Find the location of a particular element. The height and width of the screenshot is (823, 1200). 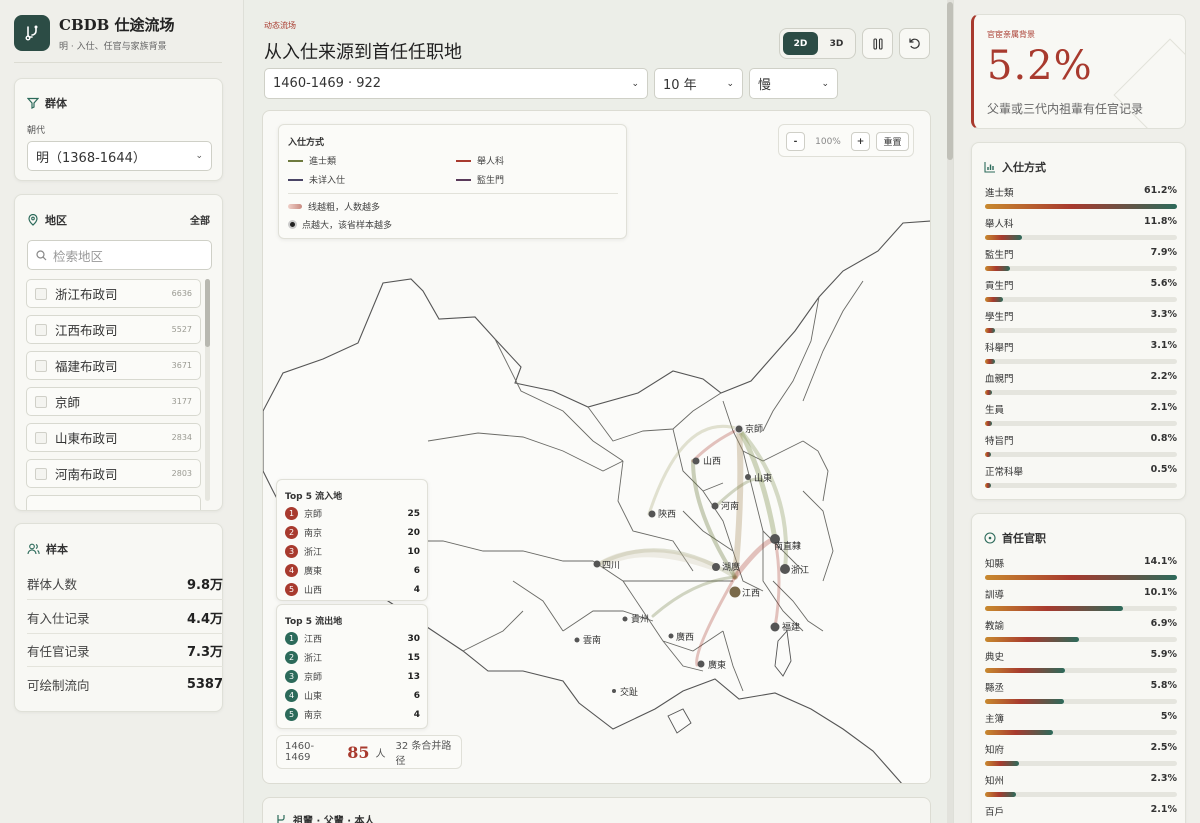

map-label: 浙江 is located at coordinates (800, 570).